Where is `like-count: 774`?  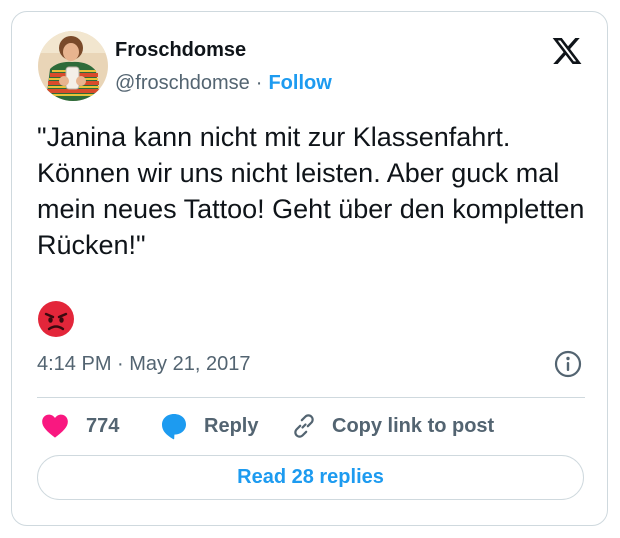
like-count: 774 is located at coordinates (103, 425).